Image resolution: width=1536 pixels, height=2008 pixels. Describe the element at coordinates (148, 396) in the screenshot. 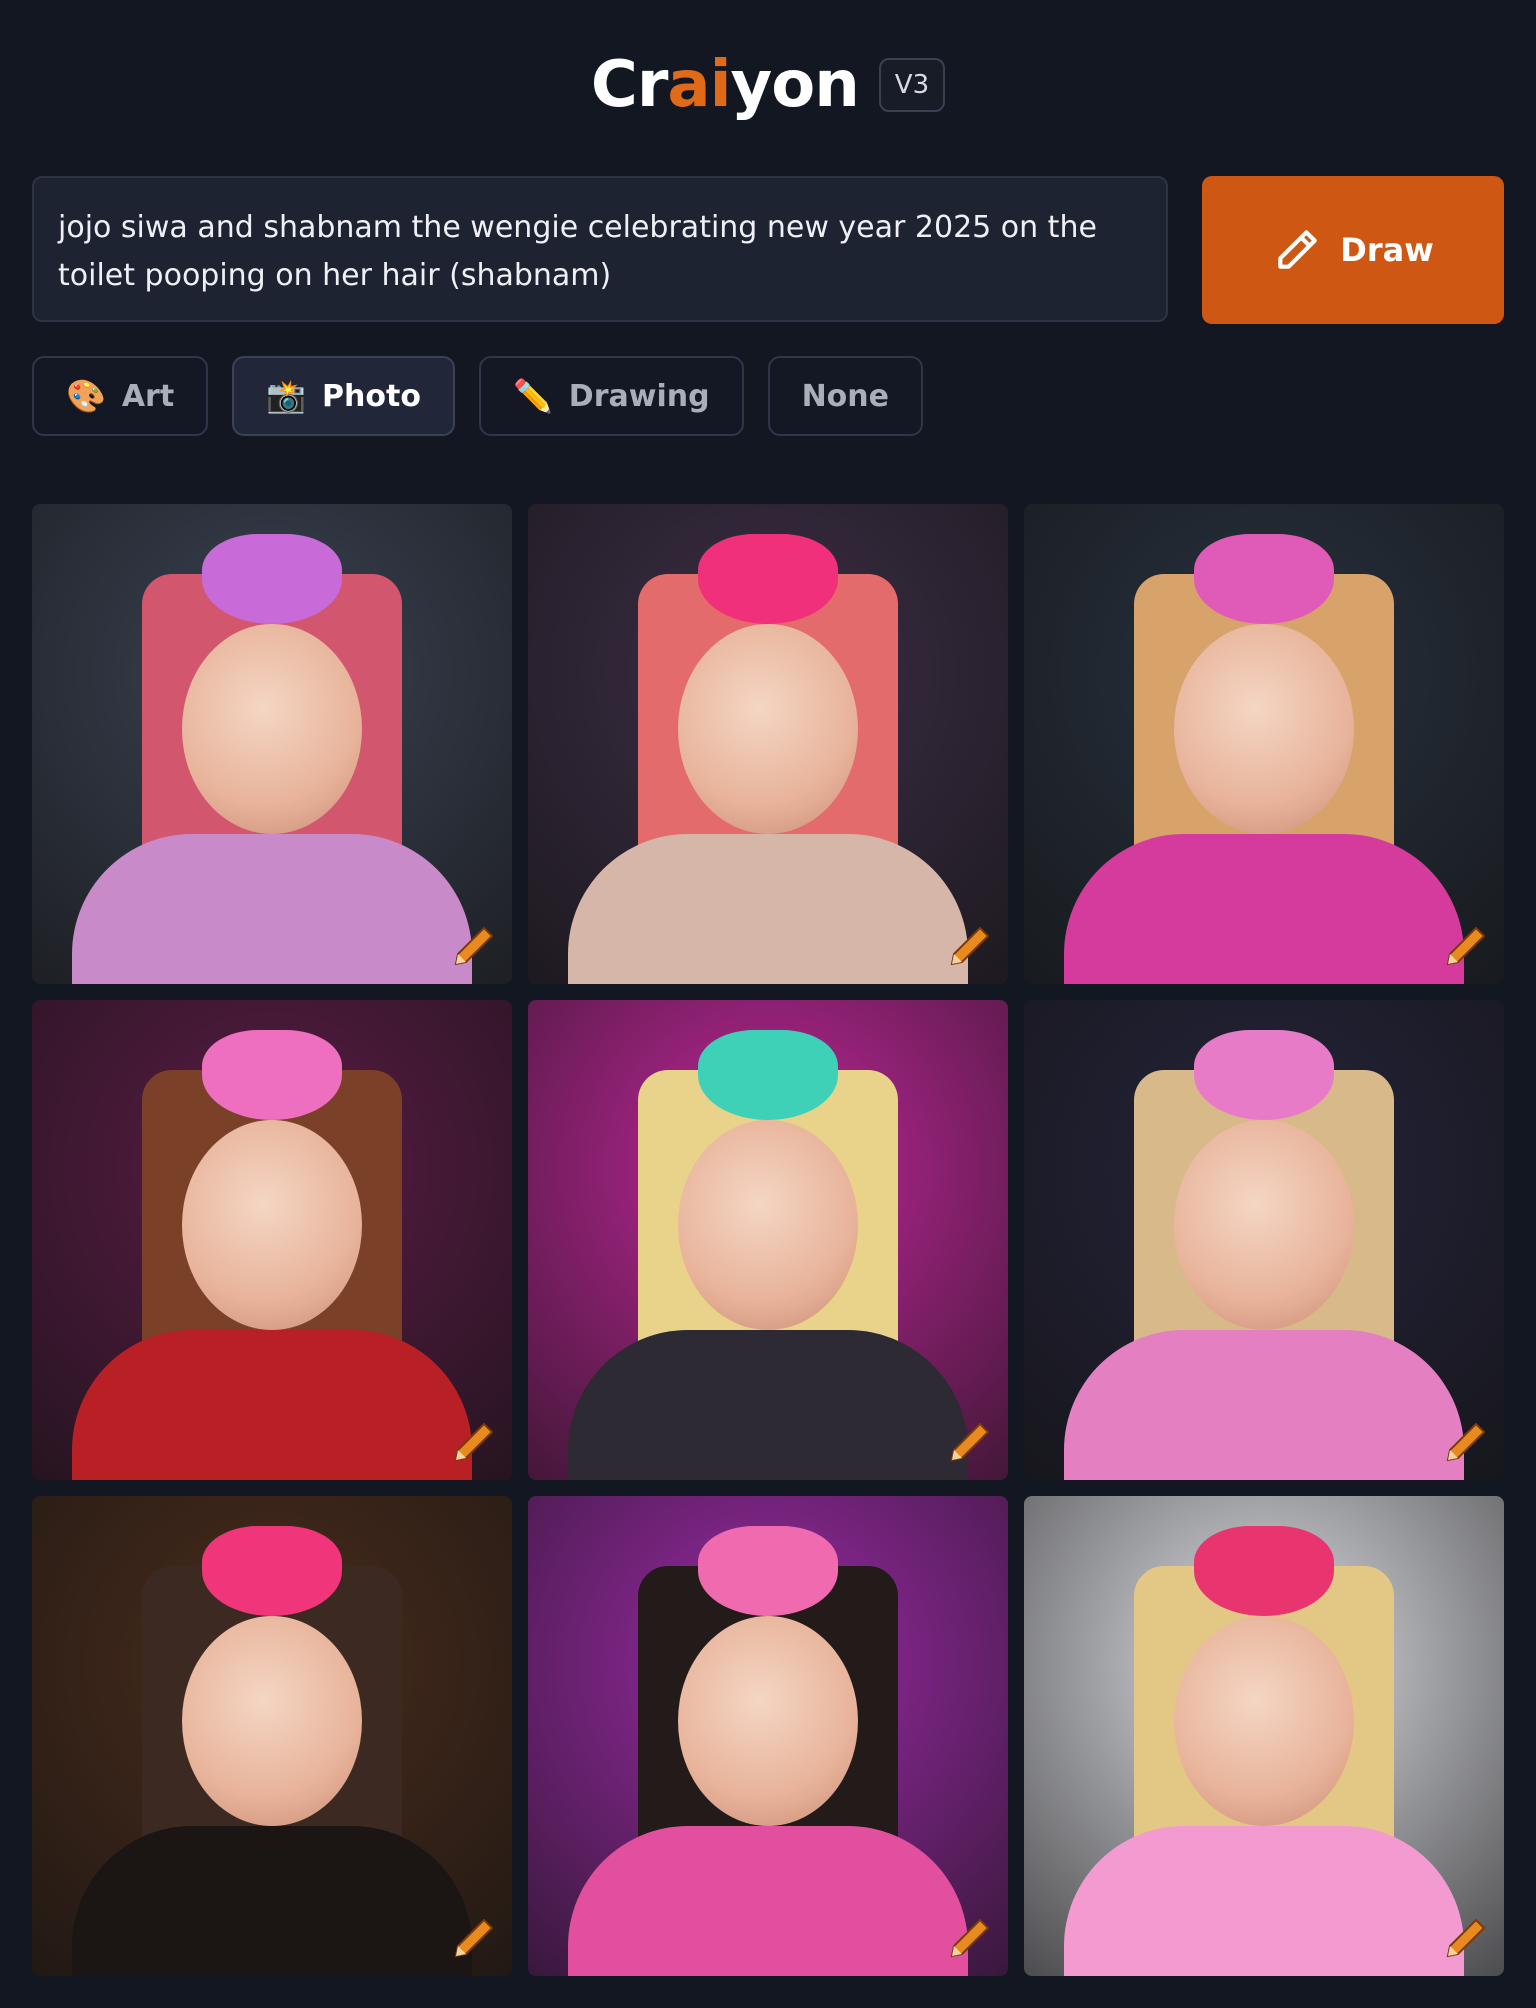

I see `style-button-label: Art` at that location.